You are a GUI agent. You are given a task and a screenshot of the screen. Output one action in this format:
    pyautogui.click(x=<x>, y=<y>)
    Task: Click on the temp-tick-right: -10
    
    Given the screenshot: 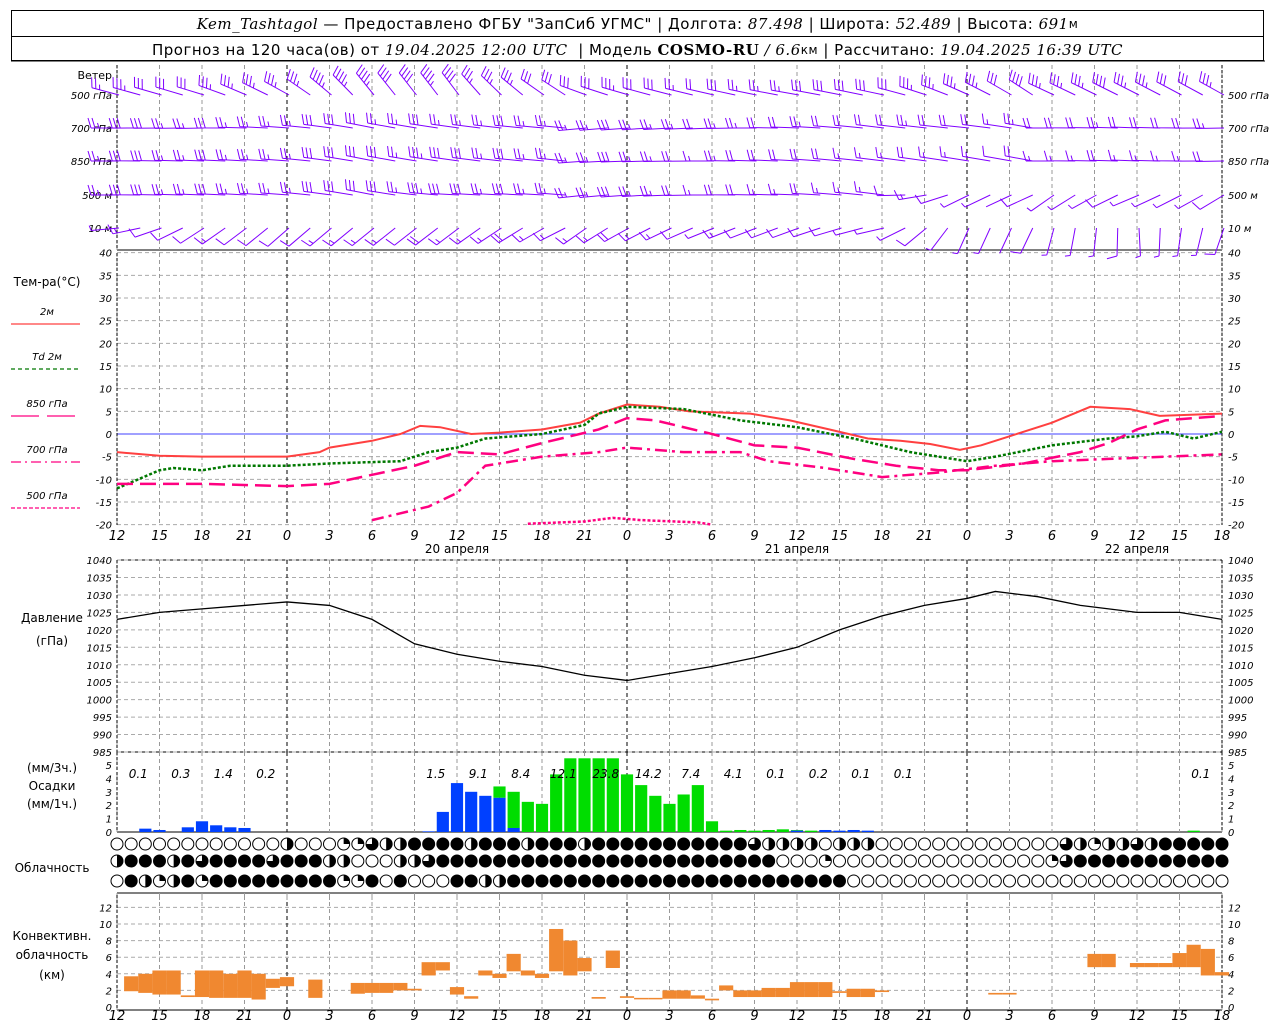 What is the action you would take?
    pyautogui.click(x=1236, y=480)
    